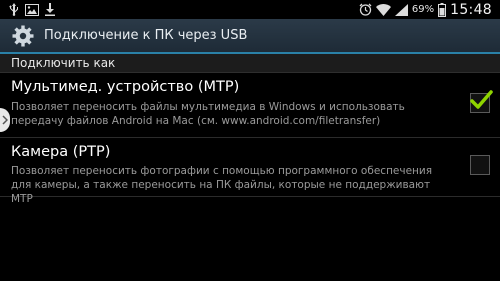  I want to click on usb-icon, so click(14, 9).